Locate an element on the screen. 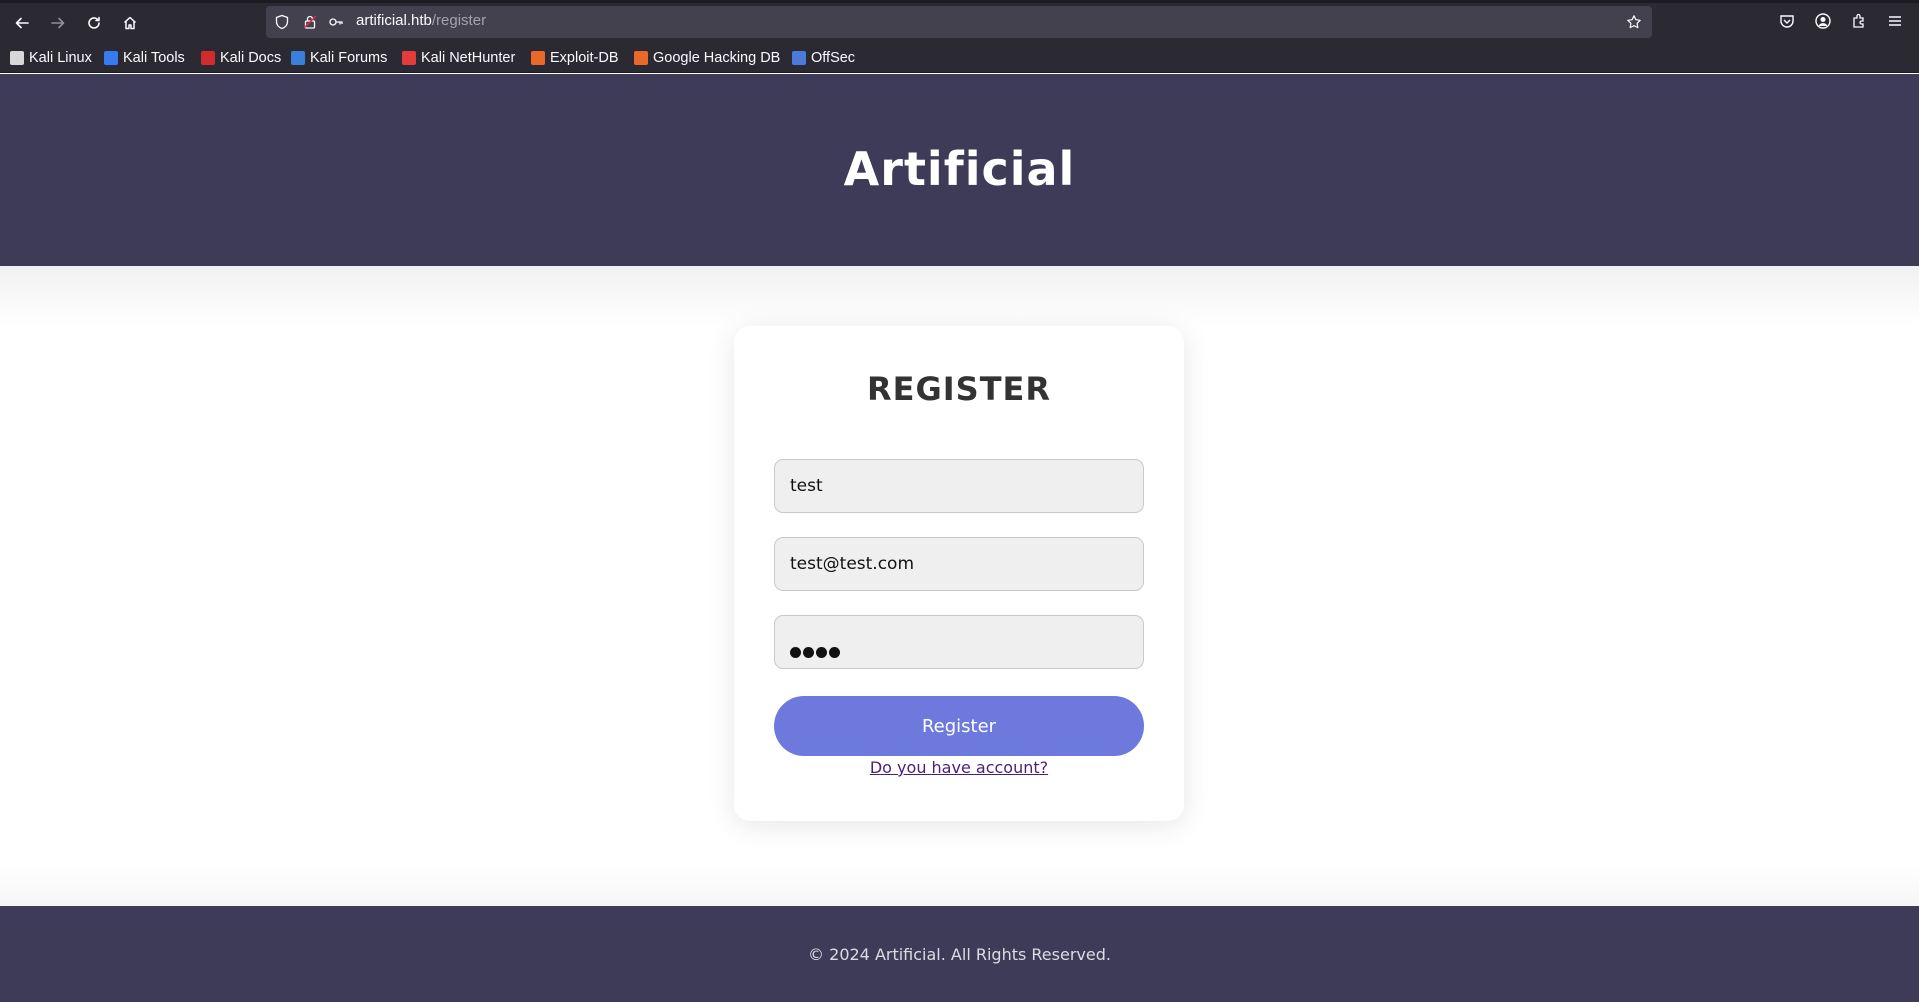 This screenshot has height=1002, width=1919. kali-dragon-icon is located at coordinates (17, 58).